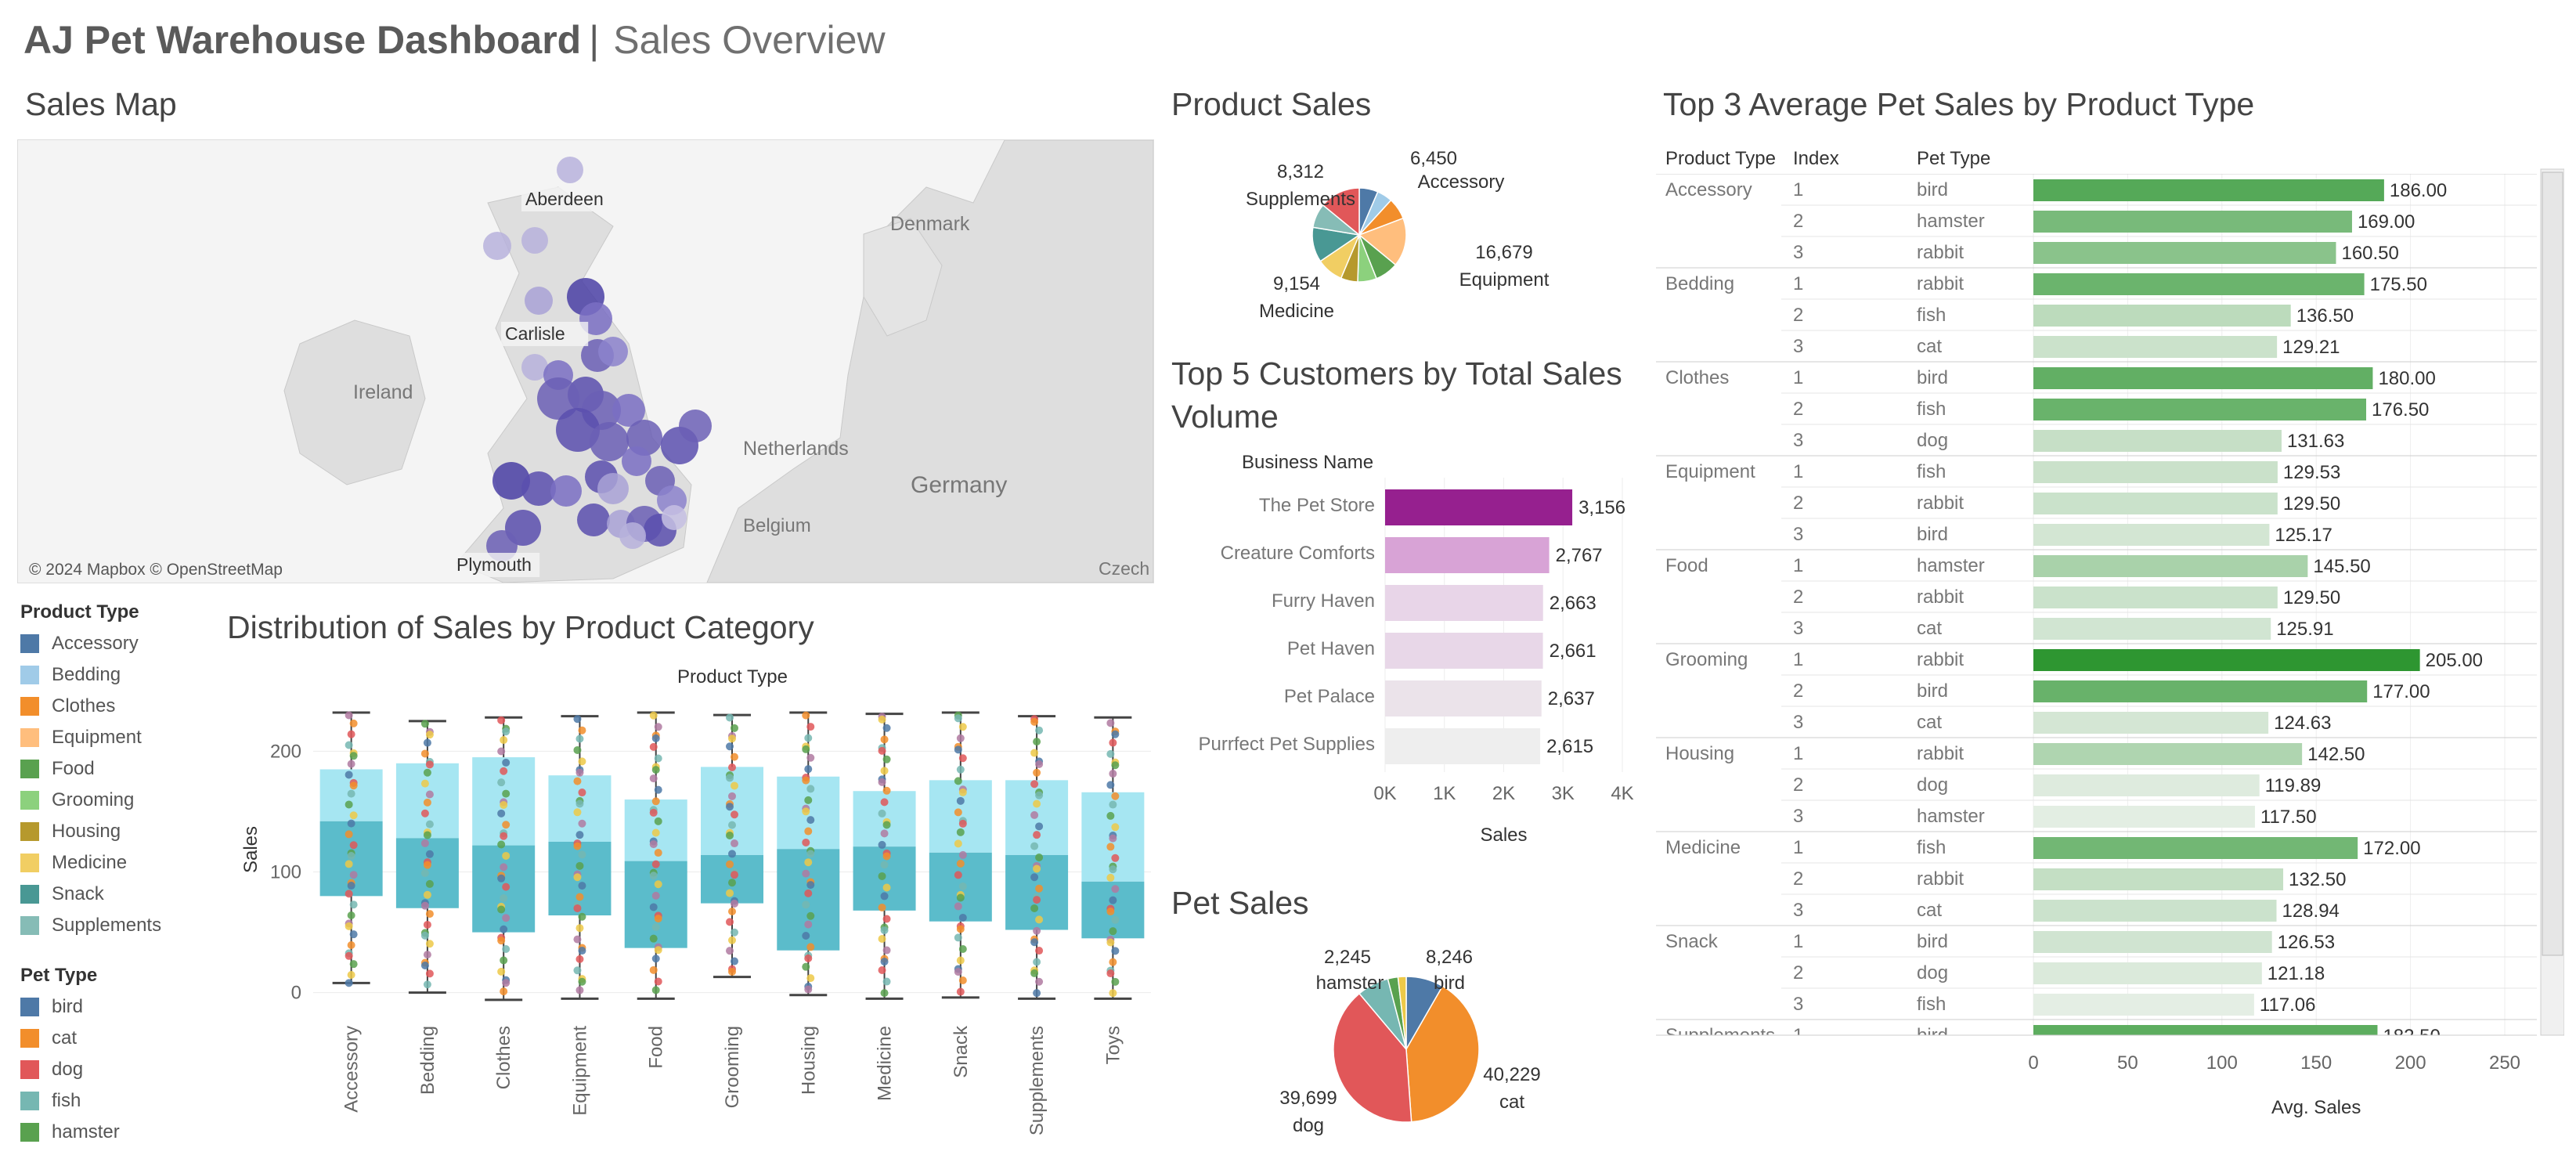 The height and width of the screenshot is (1173, 2576). Describe the element at coordinates (90, 706) in the screenshot. I see `legend-product-clothes: Clothes` at that location.